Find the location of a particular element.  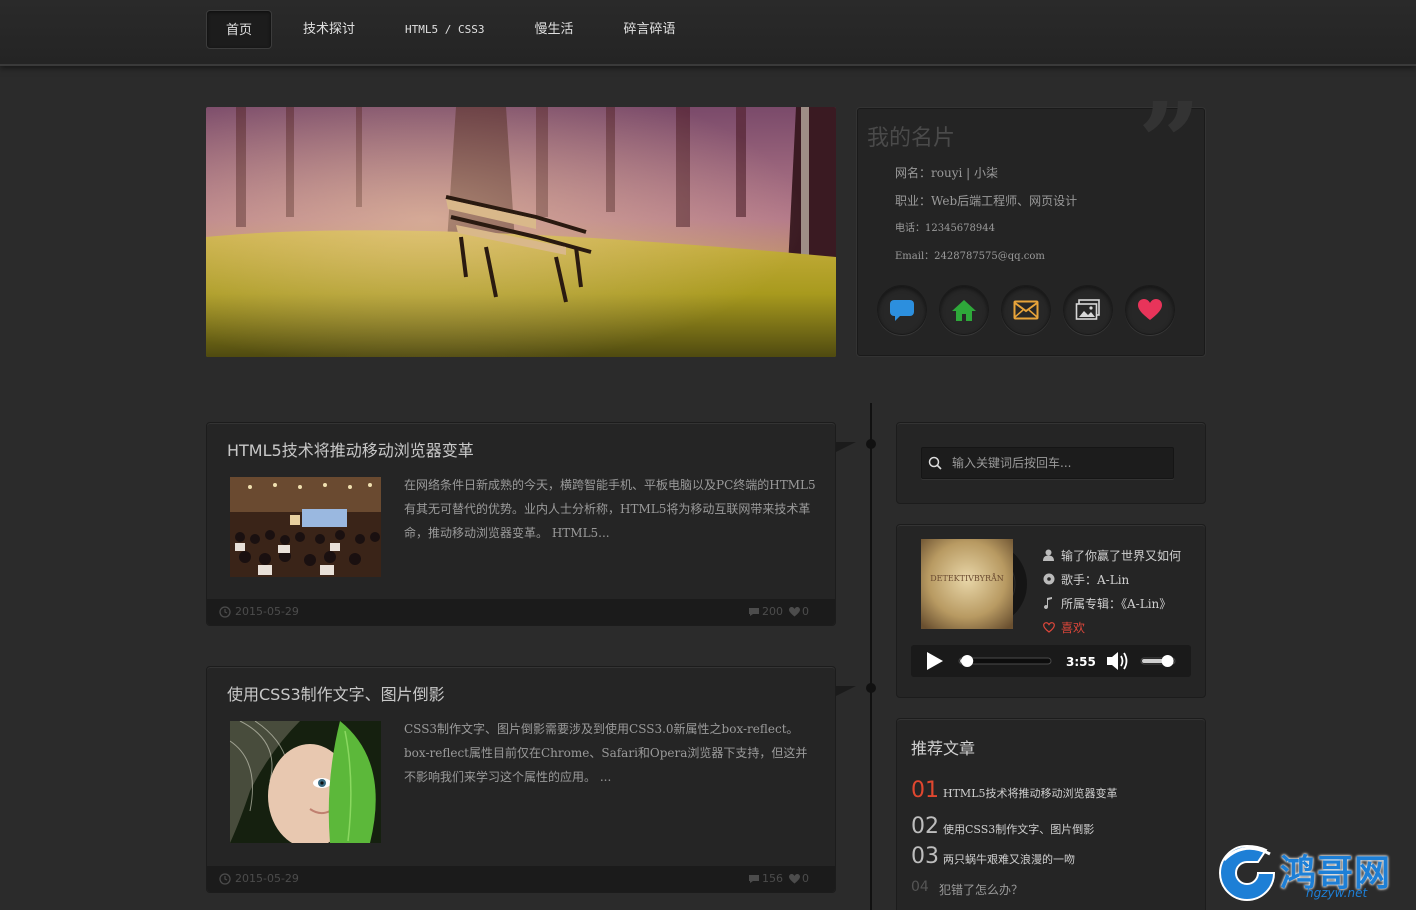

audio-player: 3:55 is located at coordinates (1051, 661).